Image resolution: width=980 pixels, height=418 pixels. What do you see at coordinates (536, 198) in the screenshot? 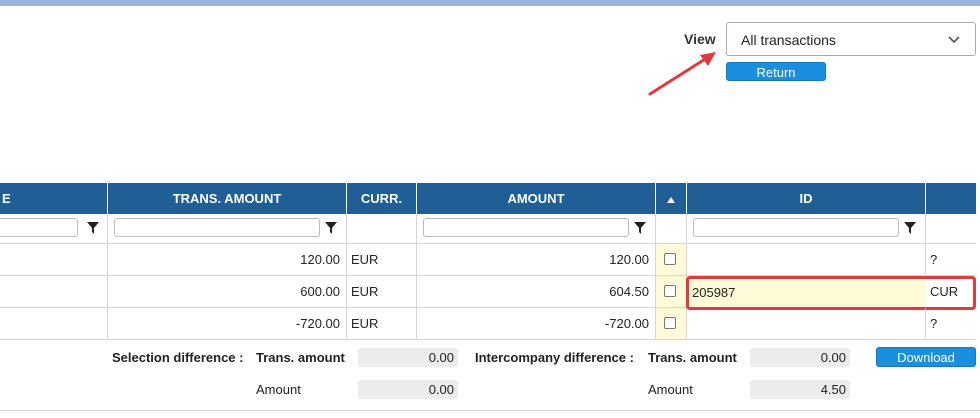
I see `header-amount: AMOUNT` at bounding box center [536, 198].